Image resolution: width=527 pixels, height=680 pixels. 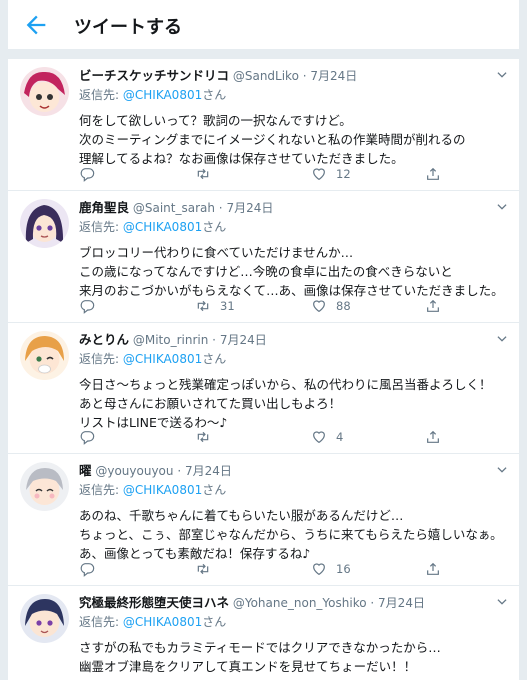 What do you see at coordinates (215, 306) in the screenshot?
I see `retweet-button: 31` at bounding box center [215, 306].